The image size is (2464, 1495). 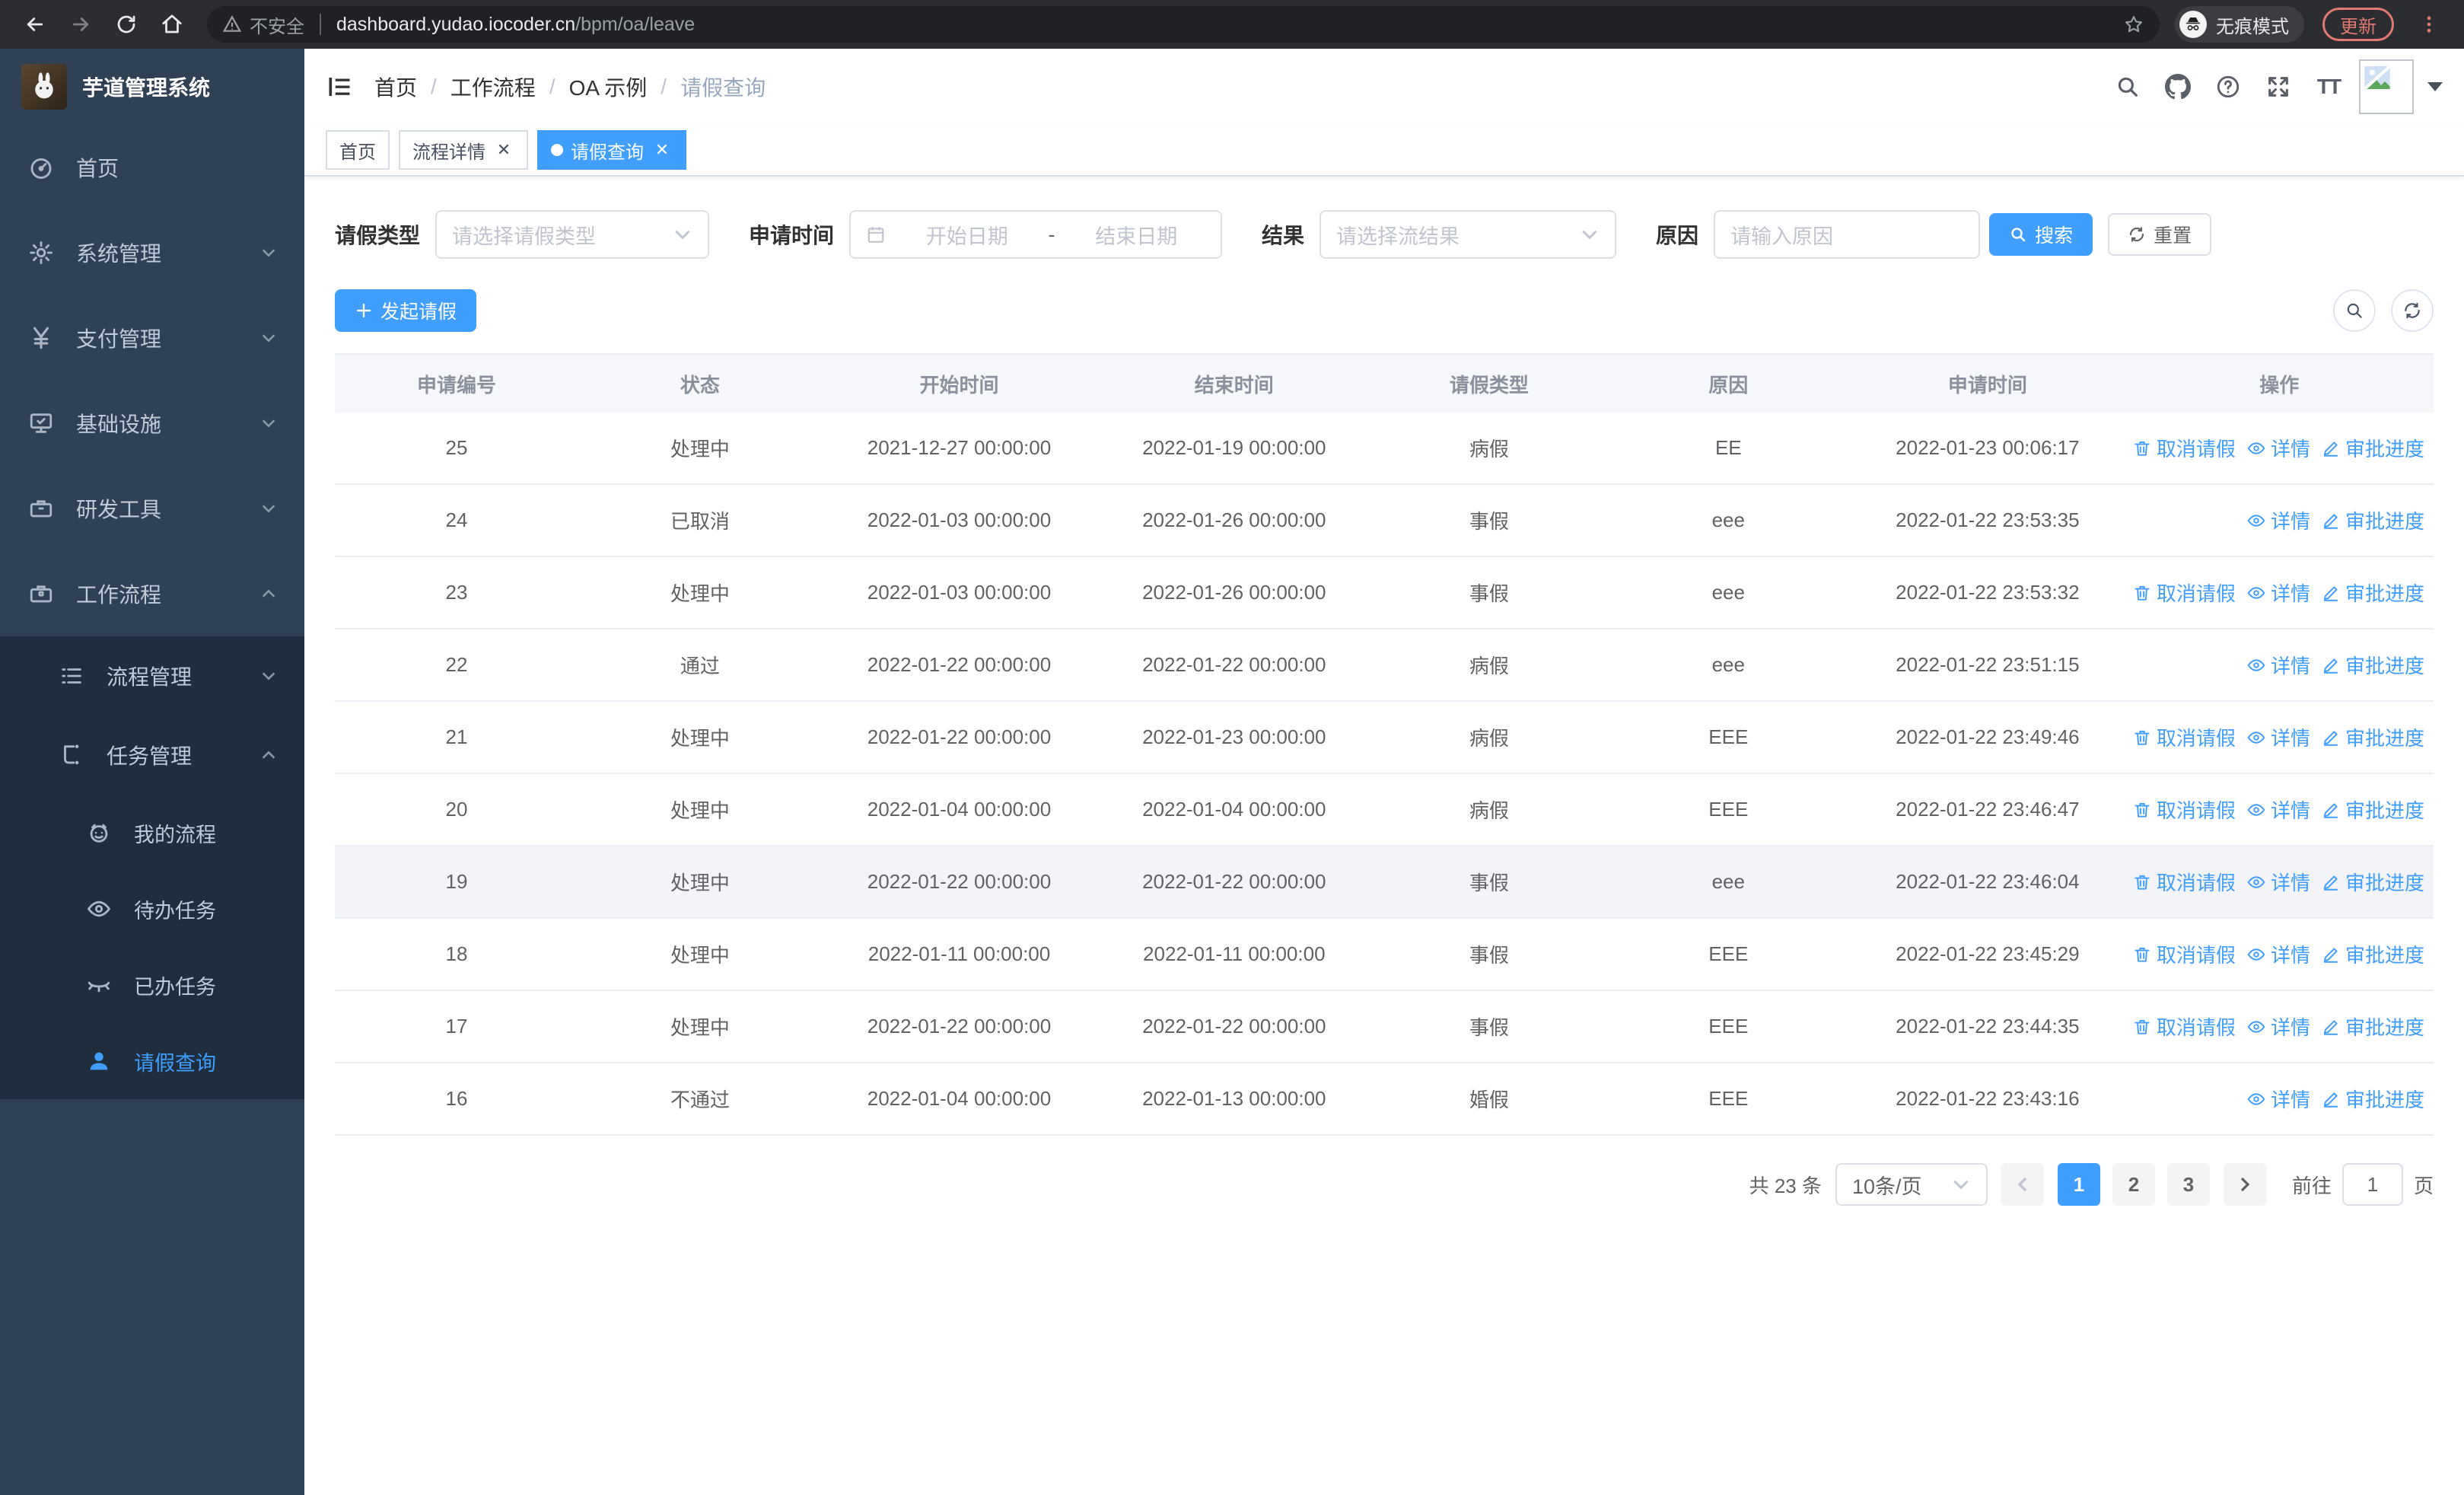 I want to click on avatar-caret-icon, so click(x=2435, y=87).